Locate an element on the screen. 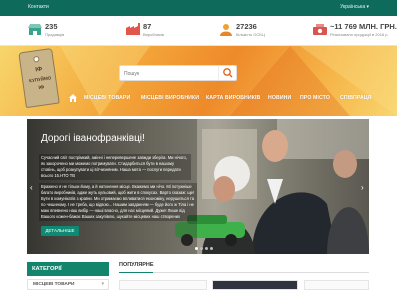 The height and width of the screenshot is (290, 397). home-icon is located at coordinates (73, 98).